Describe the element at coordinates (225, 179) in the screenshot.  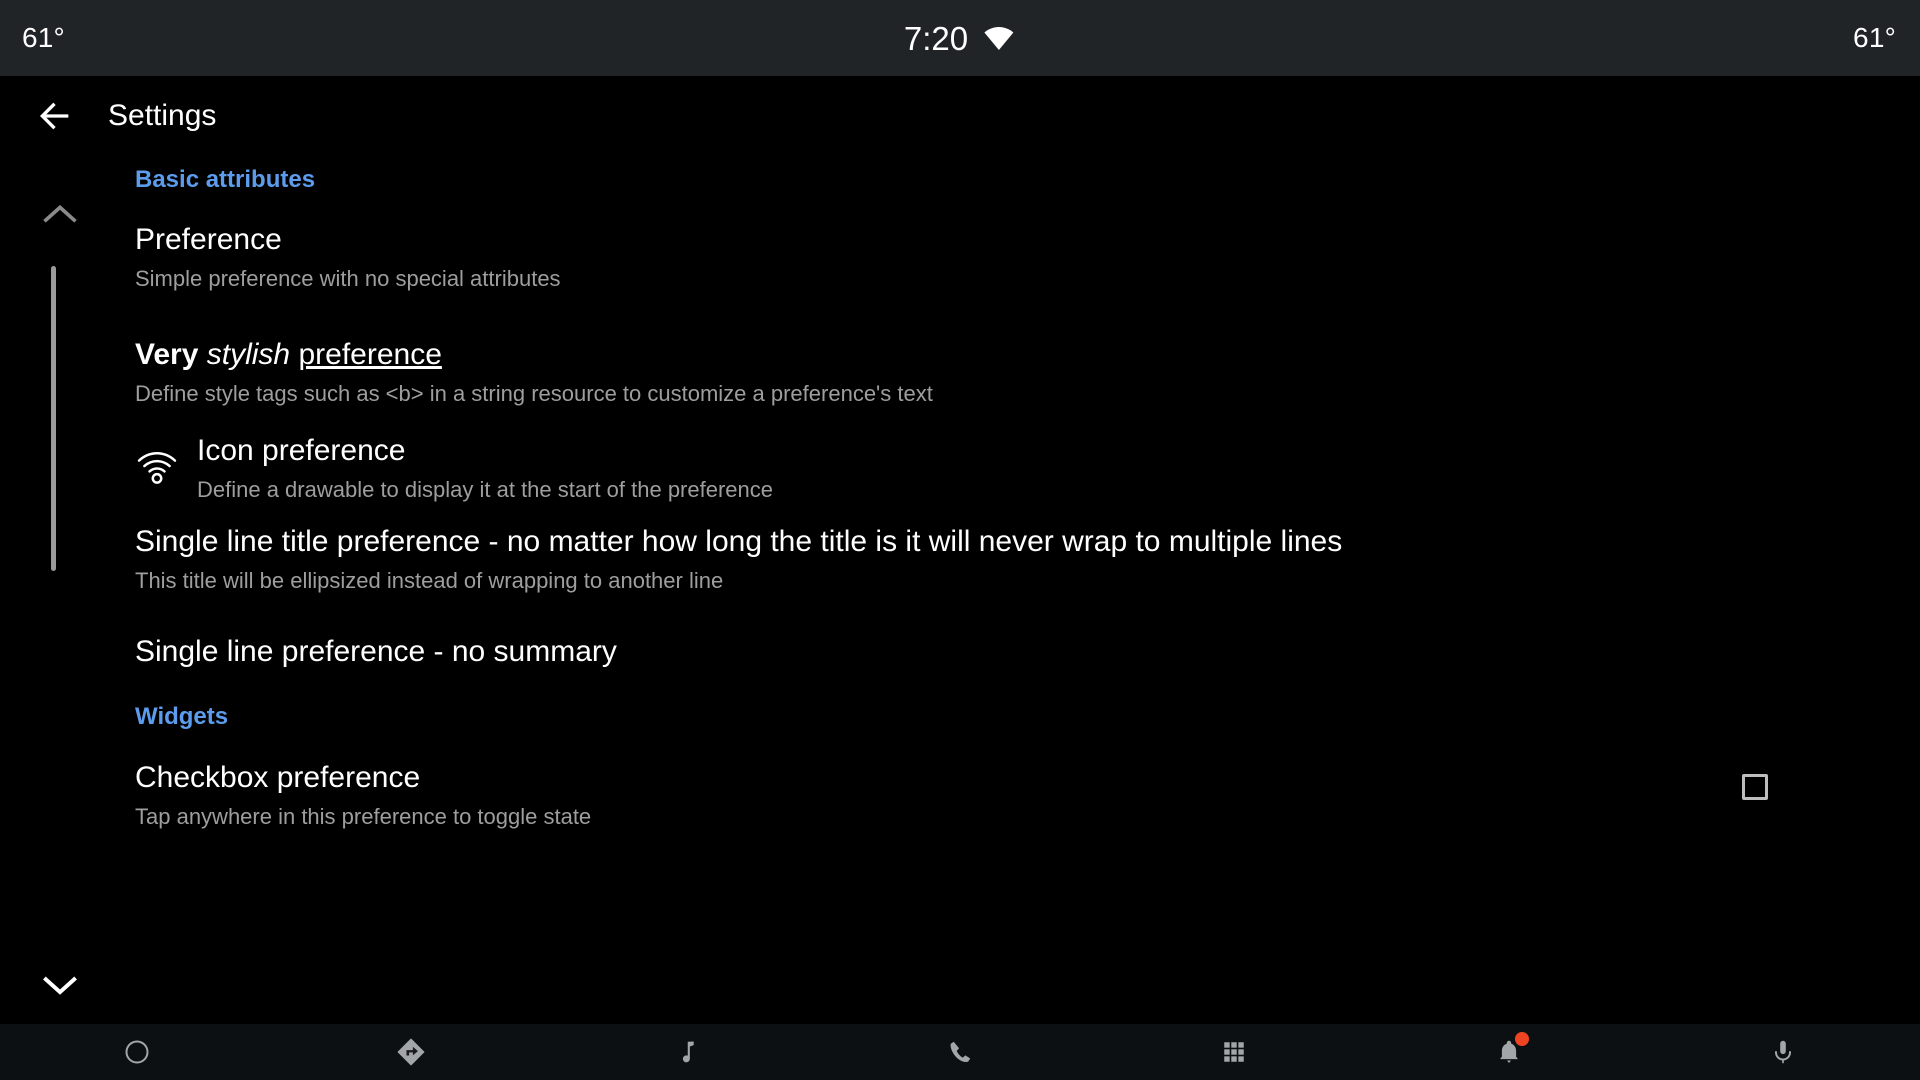
I see `section-header-basic-attributes: Basic attributes` at that location.